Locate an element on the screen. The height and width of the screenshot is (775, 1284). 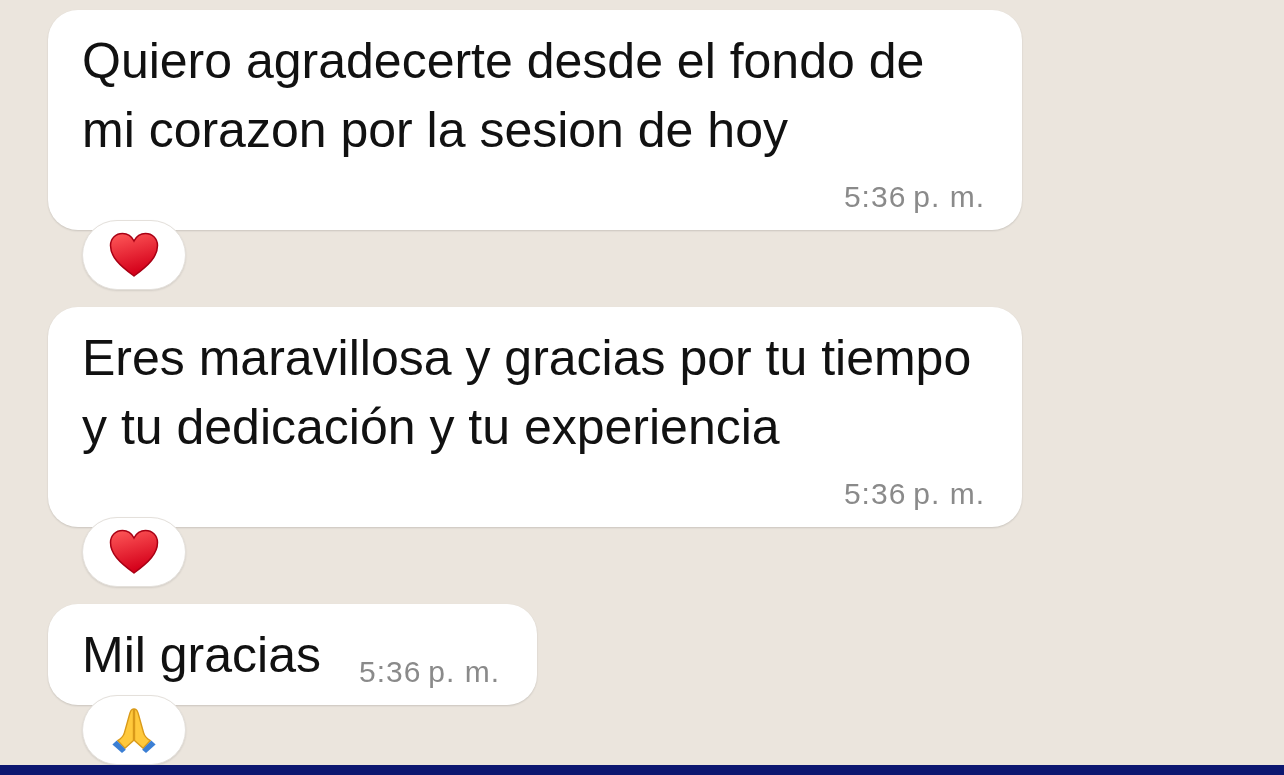
praying-hands-icon is located at coordinates (134, 730).